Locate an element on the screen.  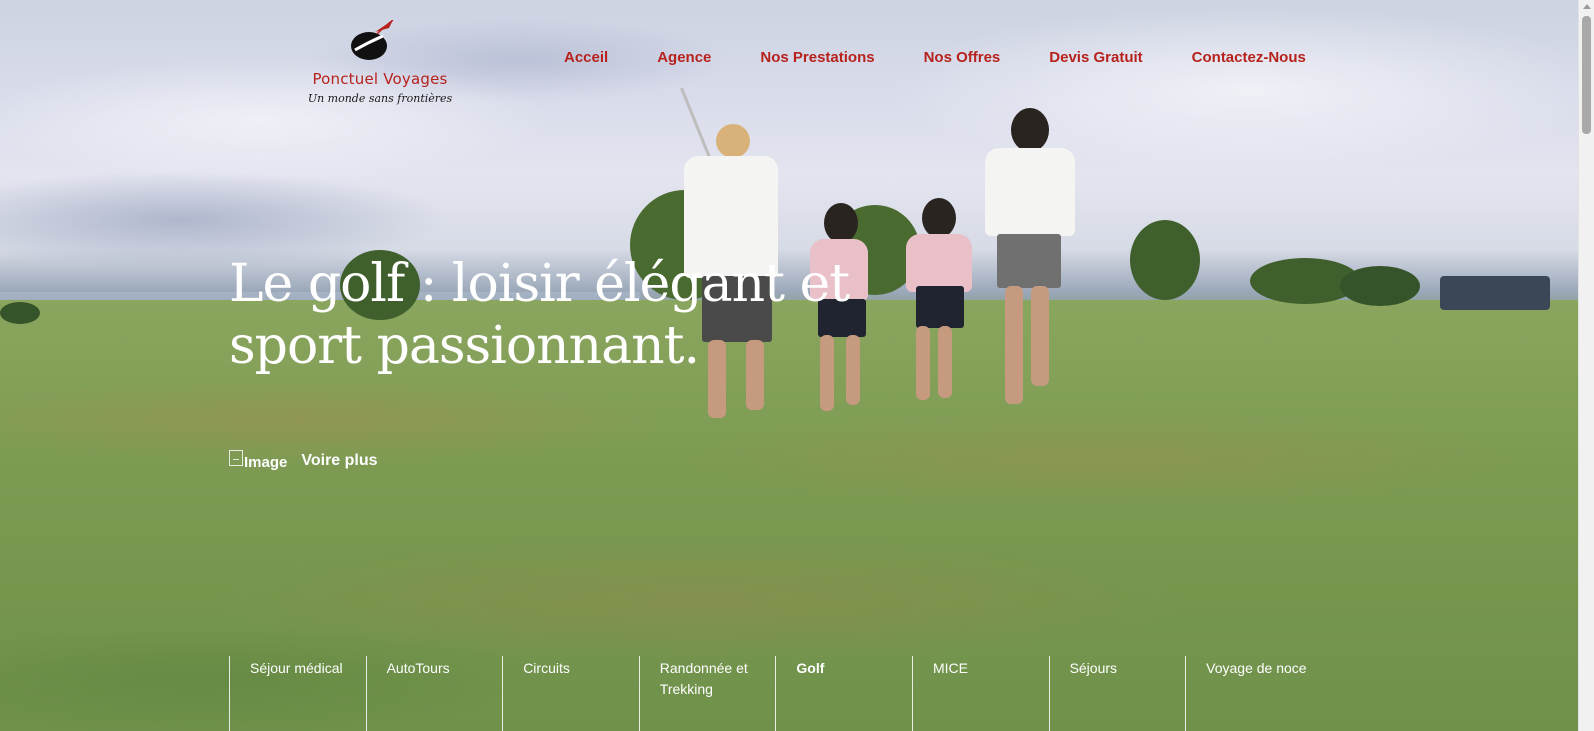
tab-autotours: AutoTours is located at coordinates (434, 693).